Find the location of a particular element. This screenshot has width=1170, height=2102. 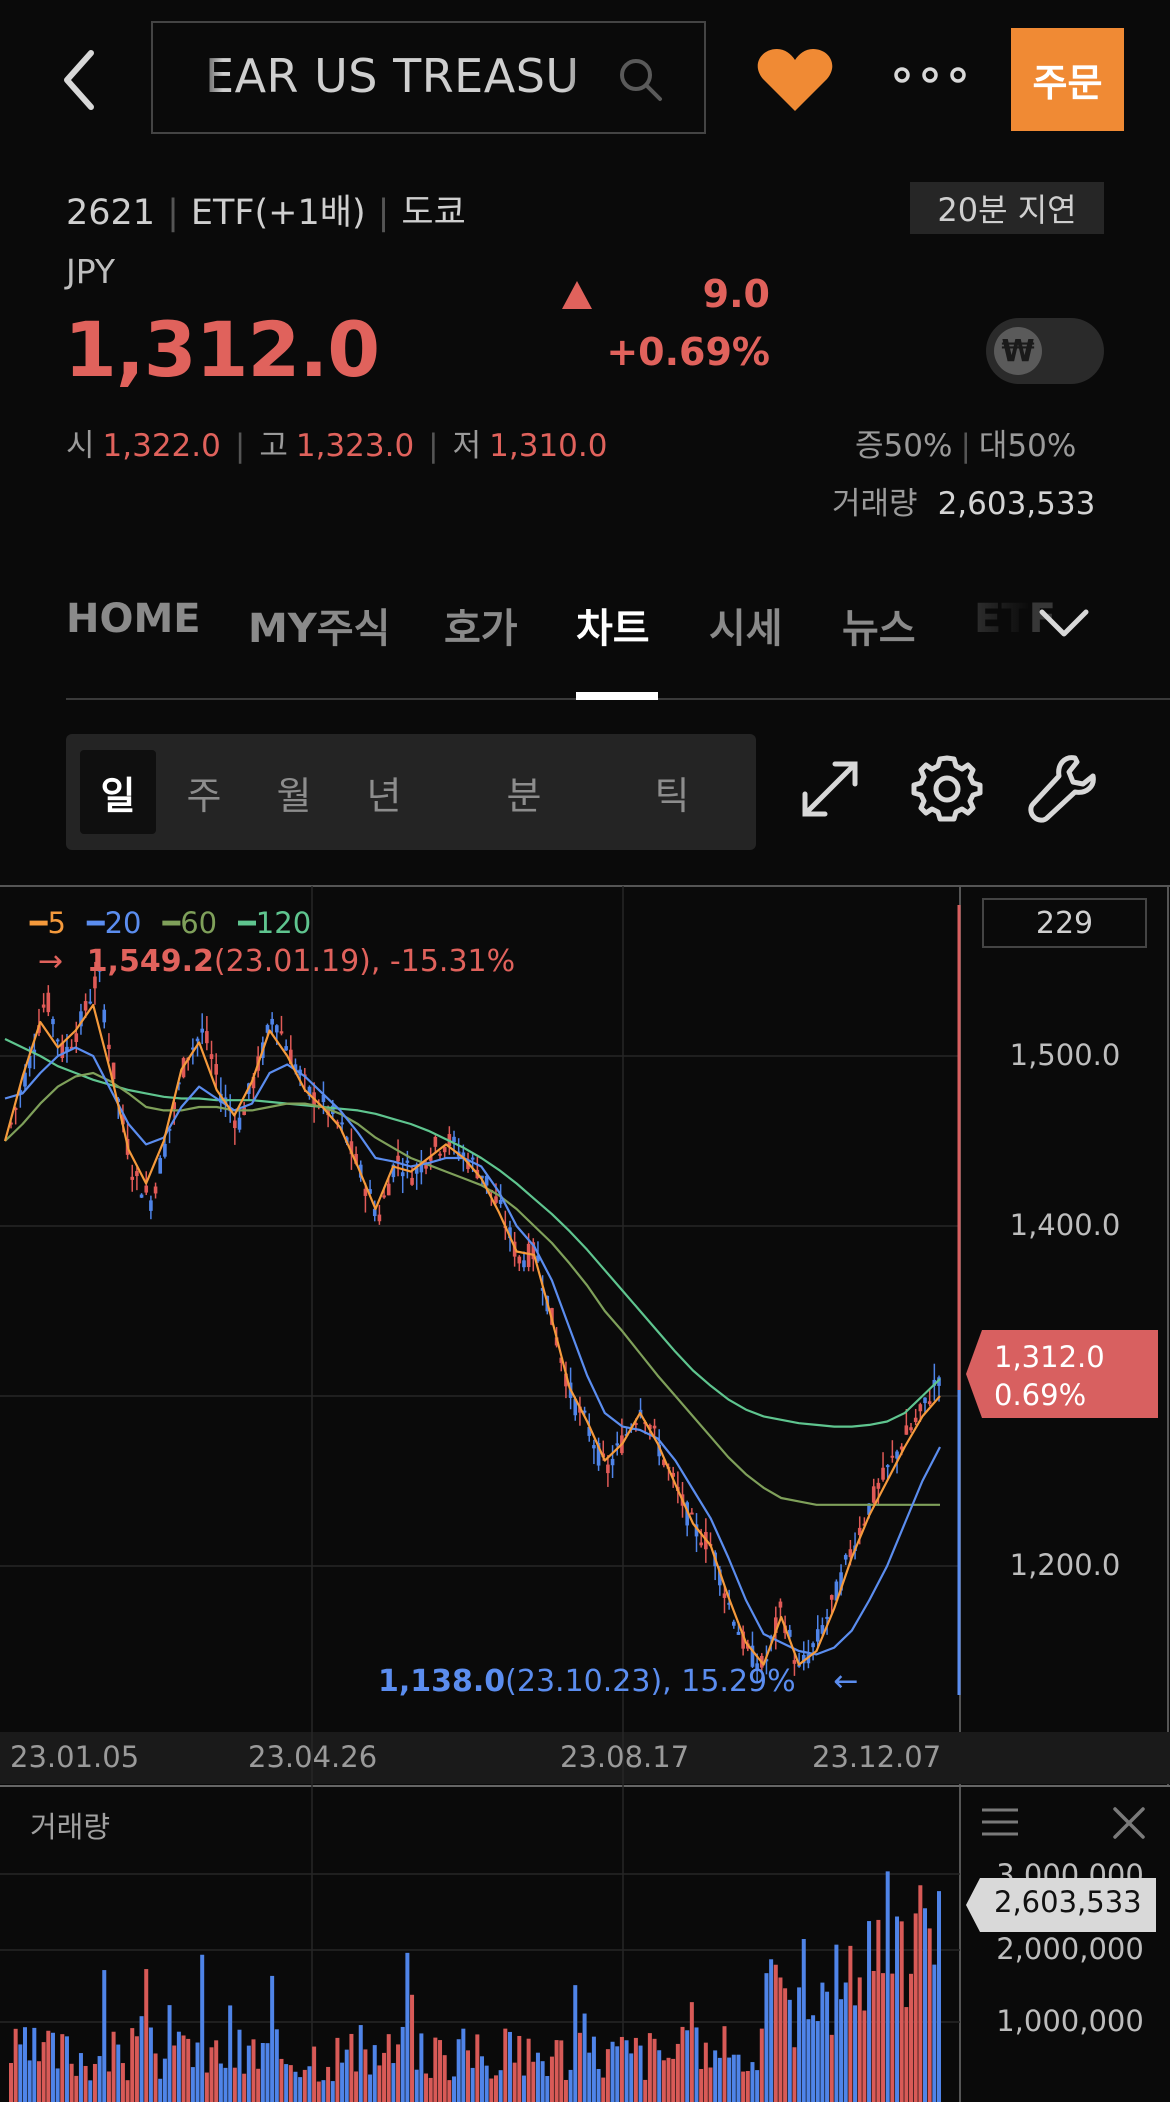

period-month: 월 is located at coordinates (294, 792).